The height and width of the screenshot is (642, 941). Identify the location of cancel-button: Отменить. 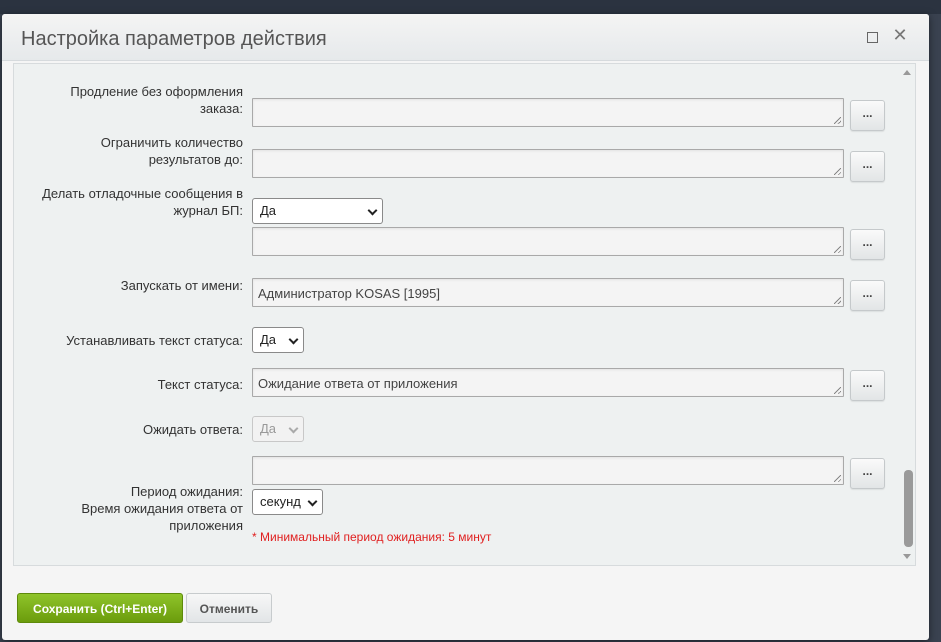
(229, 608).